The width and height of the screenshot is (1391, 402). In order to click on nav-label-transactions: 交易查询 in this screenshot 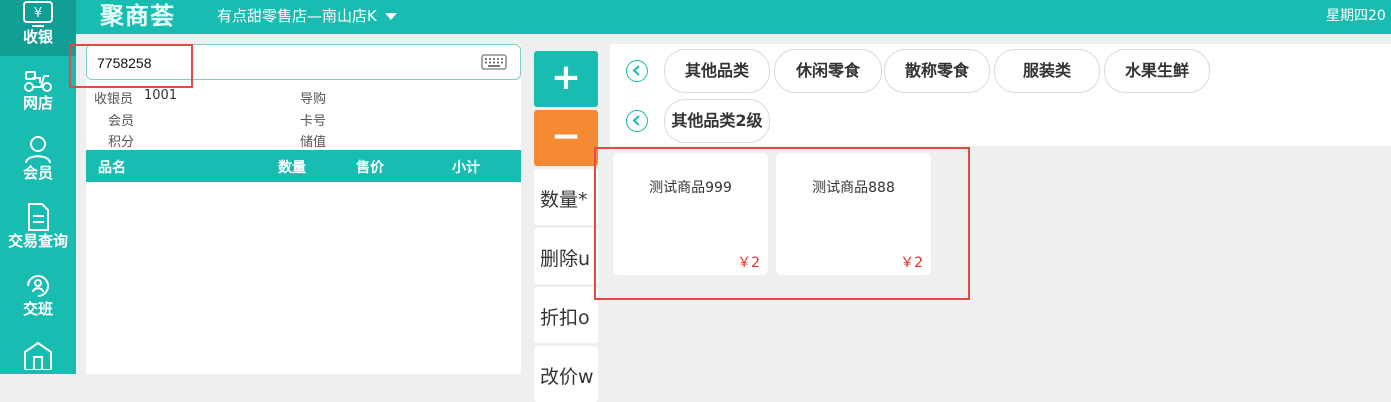, I will do `click(37, 241)`.